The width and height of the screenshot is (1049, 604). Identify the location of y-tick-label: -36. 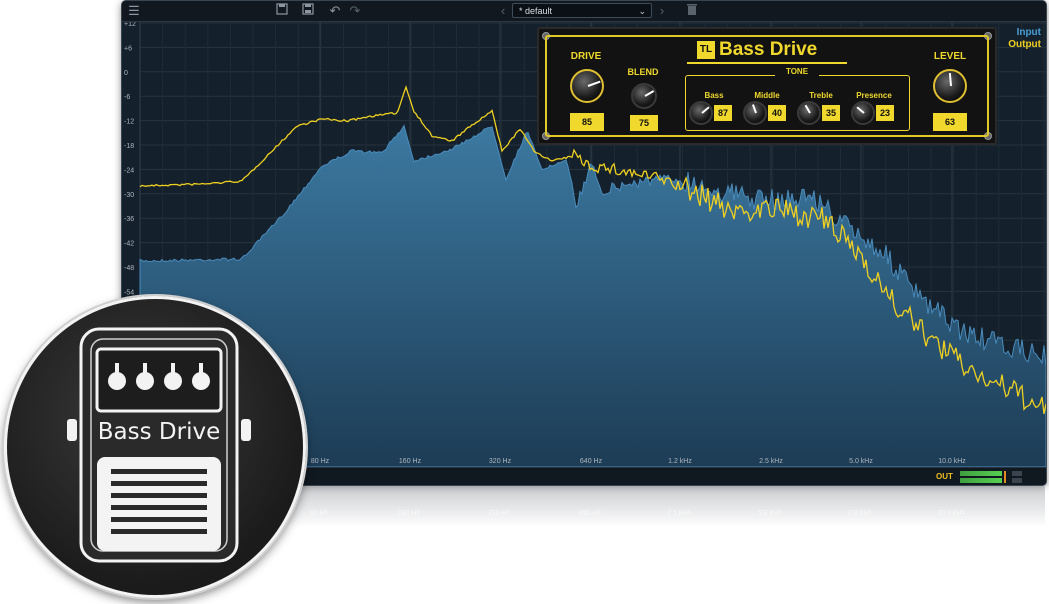
(129, 219).